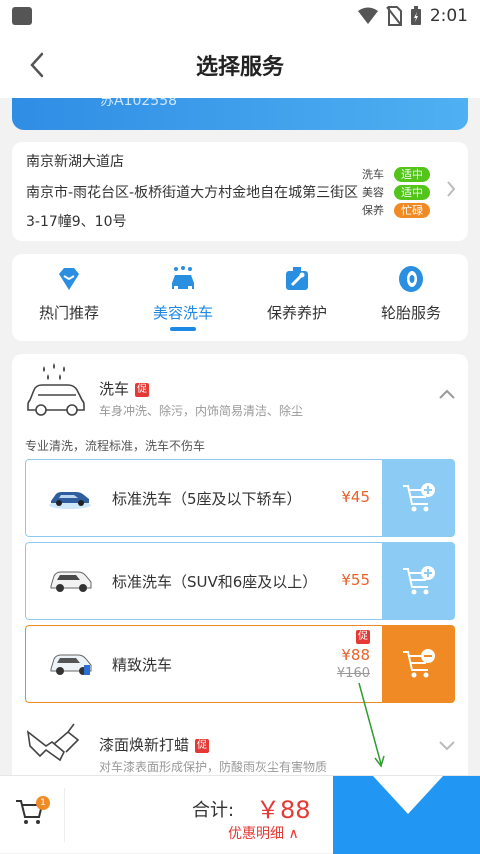 The height and width of the screenshot is (854, 480). What do you see at coordinates (412, 210) in the screenshot?
I see `status-badge: 忙碌` at bounding box center [412, 210].